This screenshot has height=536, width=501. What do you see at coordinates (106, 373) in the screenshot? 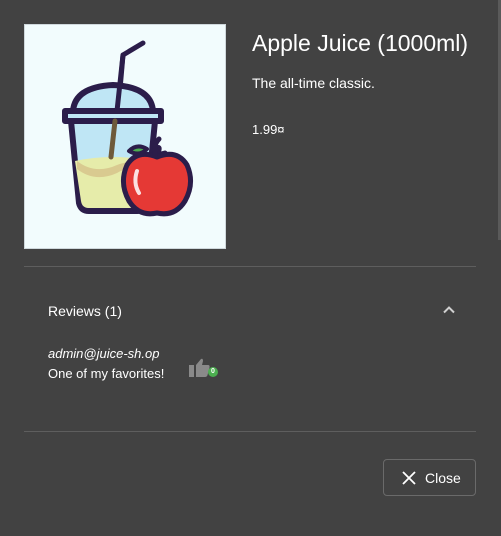
I see `review-text: One of my favorites!` at bounding box center [106, 373].